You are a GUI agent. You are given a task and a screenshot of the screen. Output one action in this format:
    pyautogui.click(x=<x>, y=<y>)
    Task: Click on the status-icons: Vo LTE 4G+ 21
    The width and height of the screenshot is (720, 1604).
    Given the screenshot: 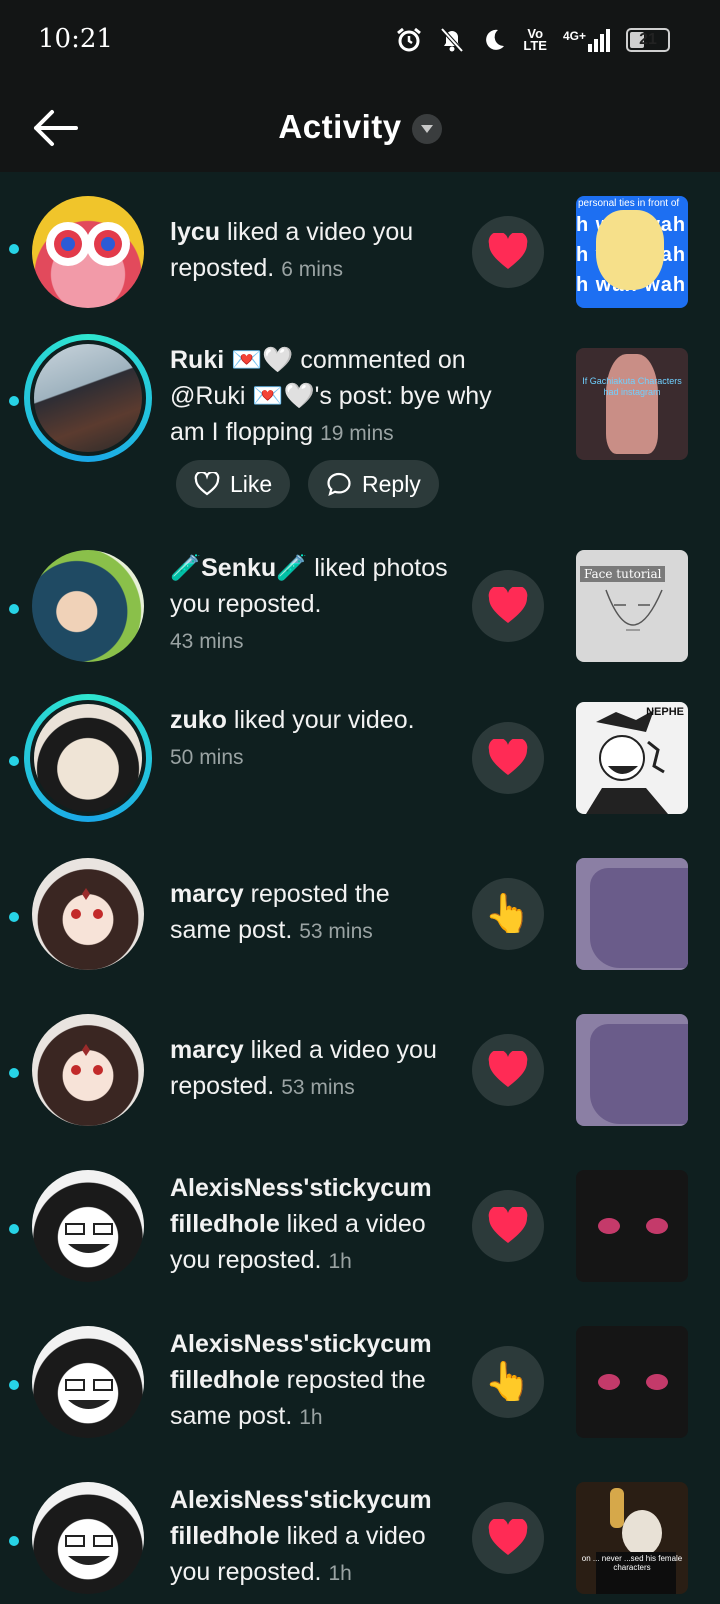 What is the action you would take?
    pyautogui.click(x=532, y=40)
    